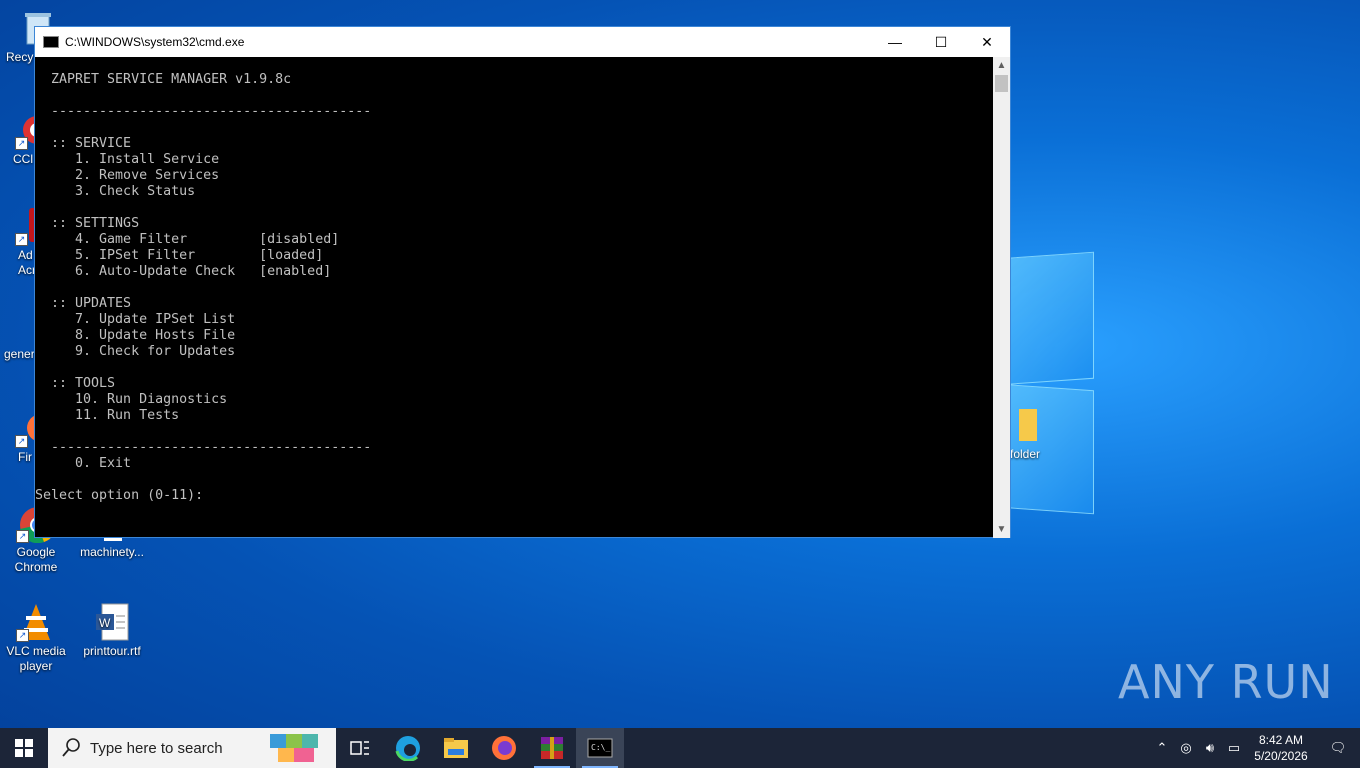  What do you see at coordinates (1226, 682) in the screenshot?
I see `anyrun-watermark: ANY RUN` at bounding box center [1226, 682].